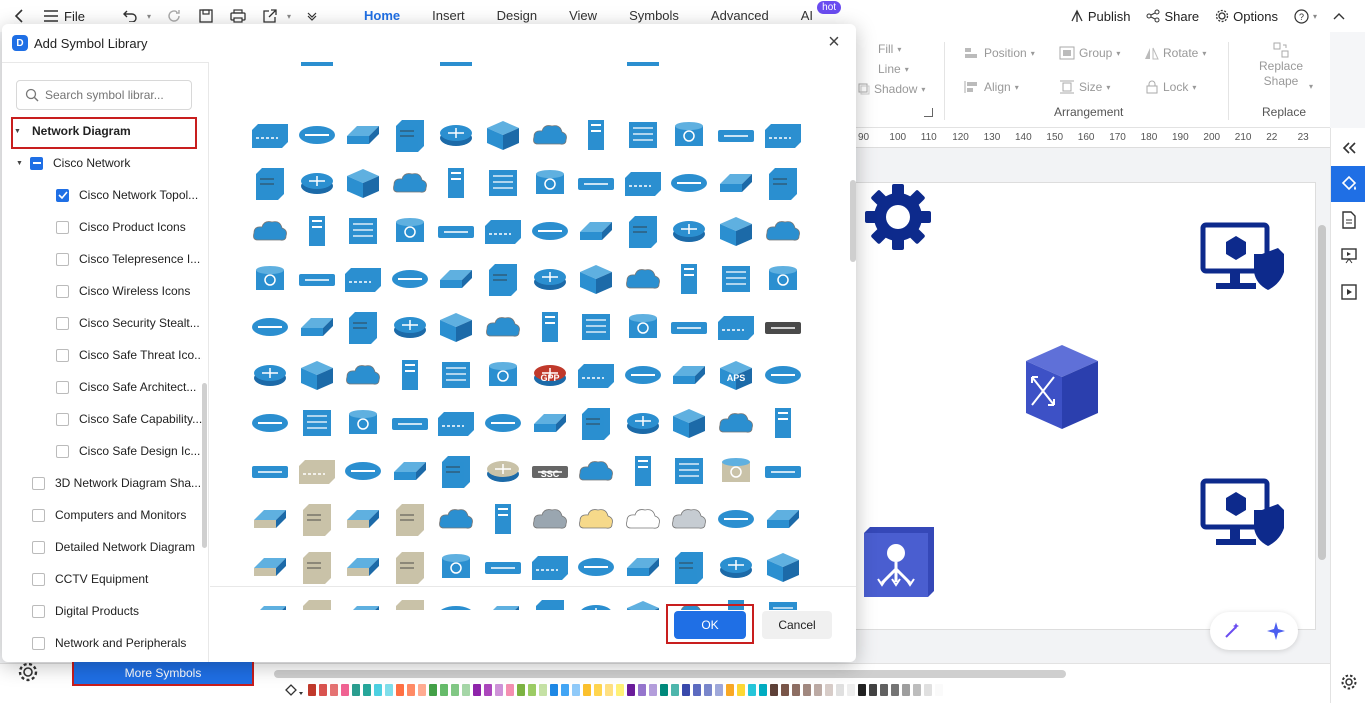 This screenshot has width=1365, height=703. I want to click on publish-button: Publish, so click(1100, 16).